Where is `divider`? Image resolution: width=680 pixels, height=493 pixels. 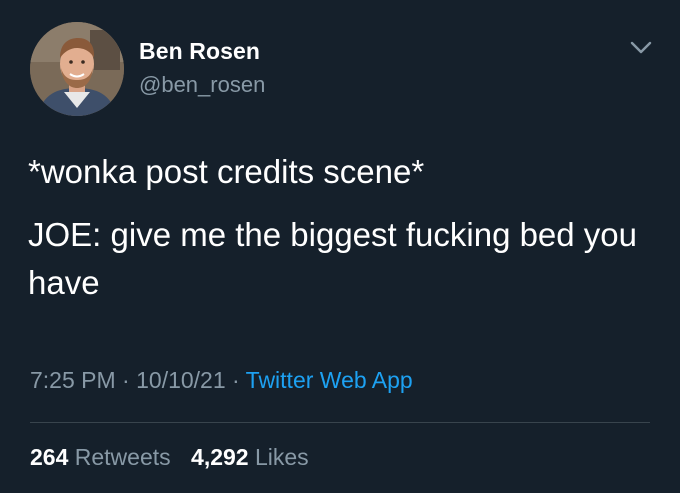 divider is located at coordinates (340, 422).